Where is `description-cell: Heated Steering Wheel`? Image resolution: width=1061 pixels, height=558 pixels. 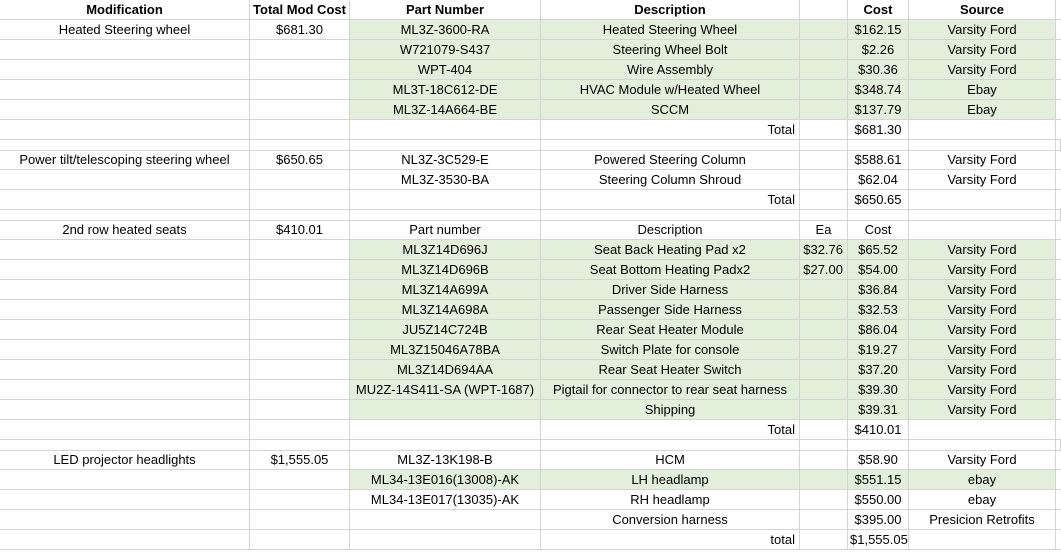 description-cell: Heated Steering Wheel is located at coordinates (670, 30).